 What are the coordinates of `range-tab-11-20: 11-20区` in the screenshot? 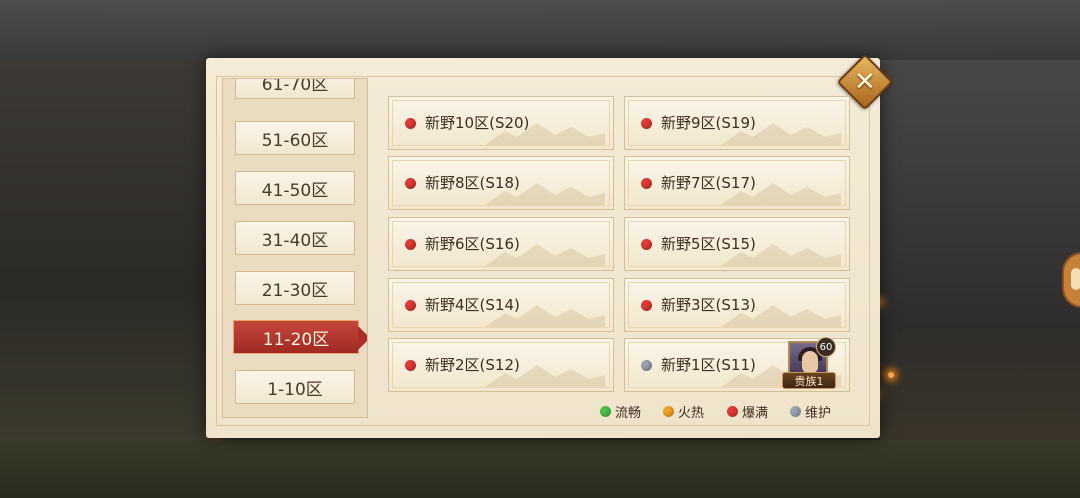 It's located at (300, 337).